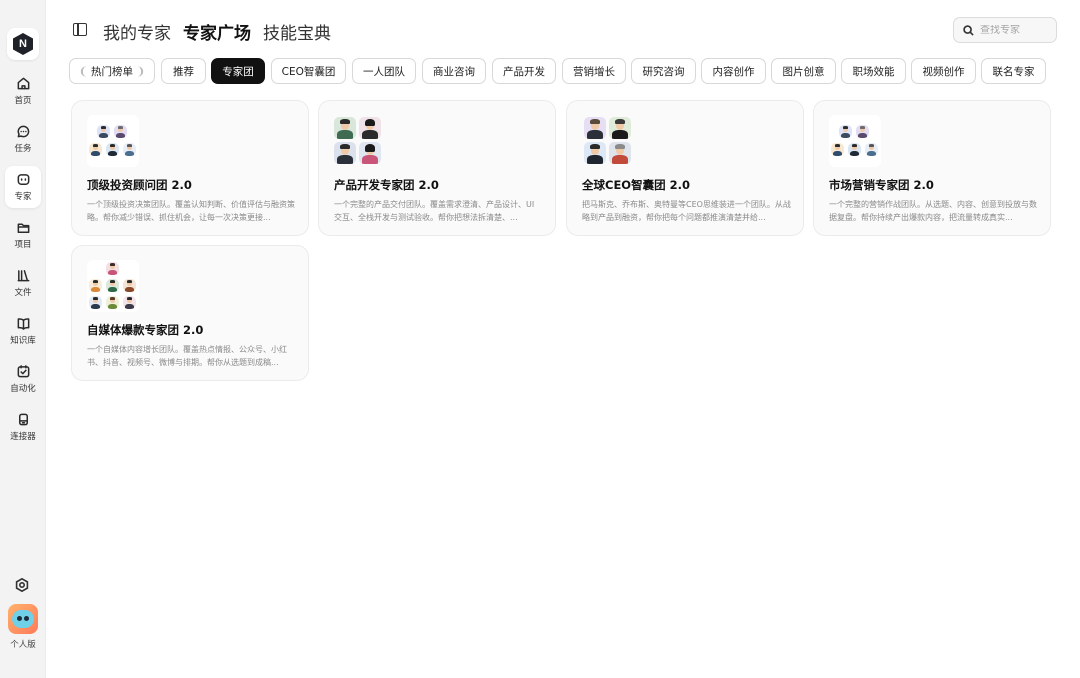  Describe the element at coordinates (873, 71) in the screenshot. I see `filter-chip: 职场效能` at that location.